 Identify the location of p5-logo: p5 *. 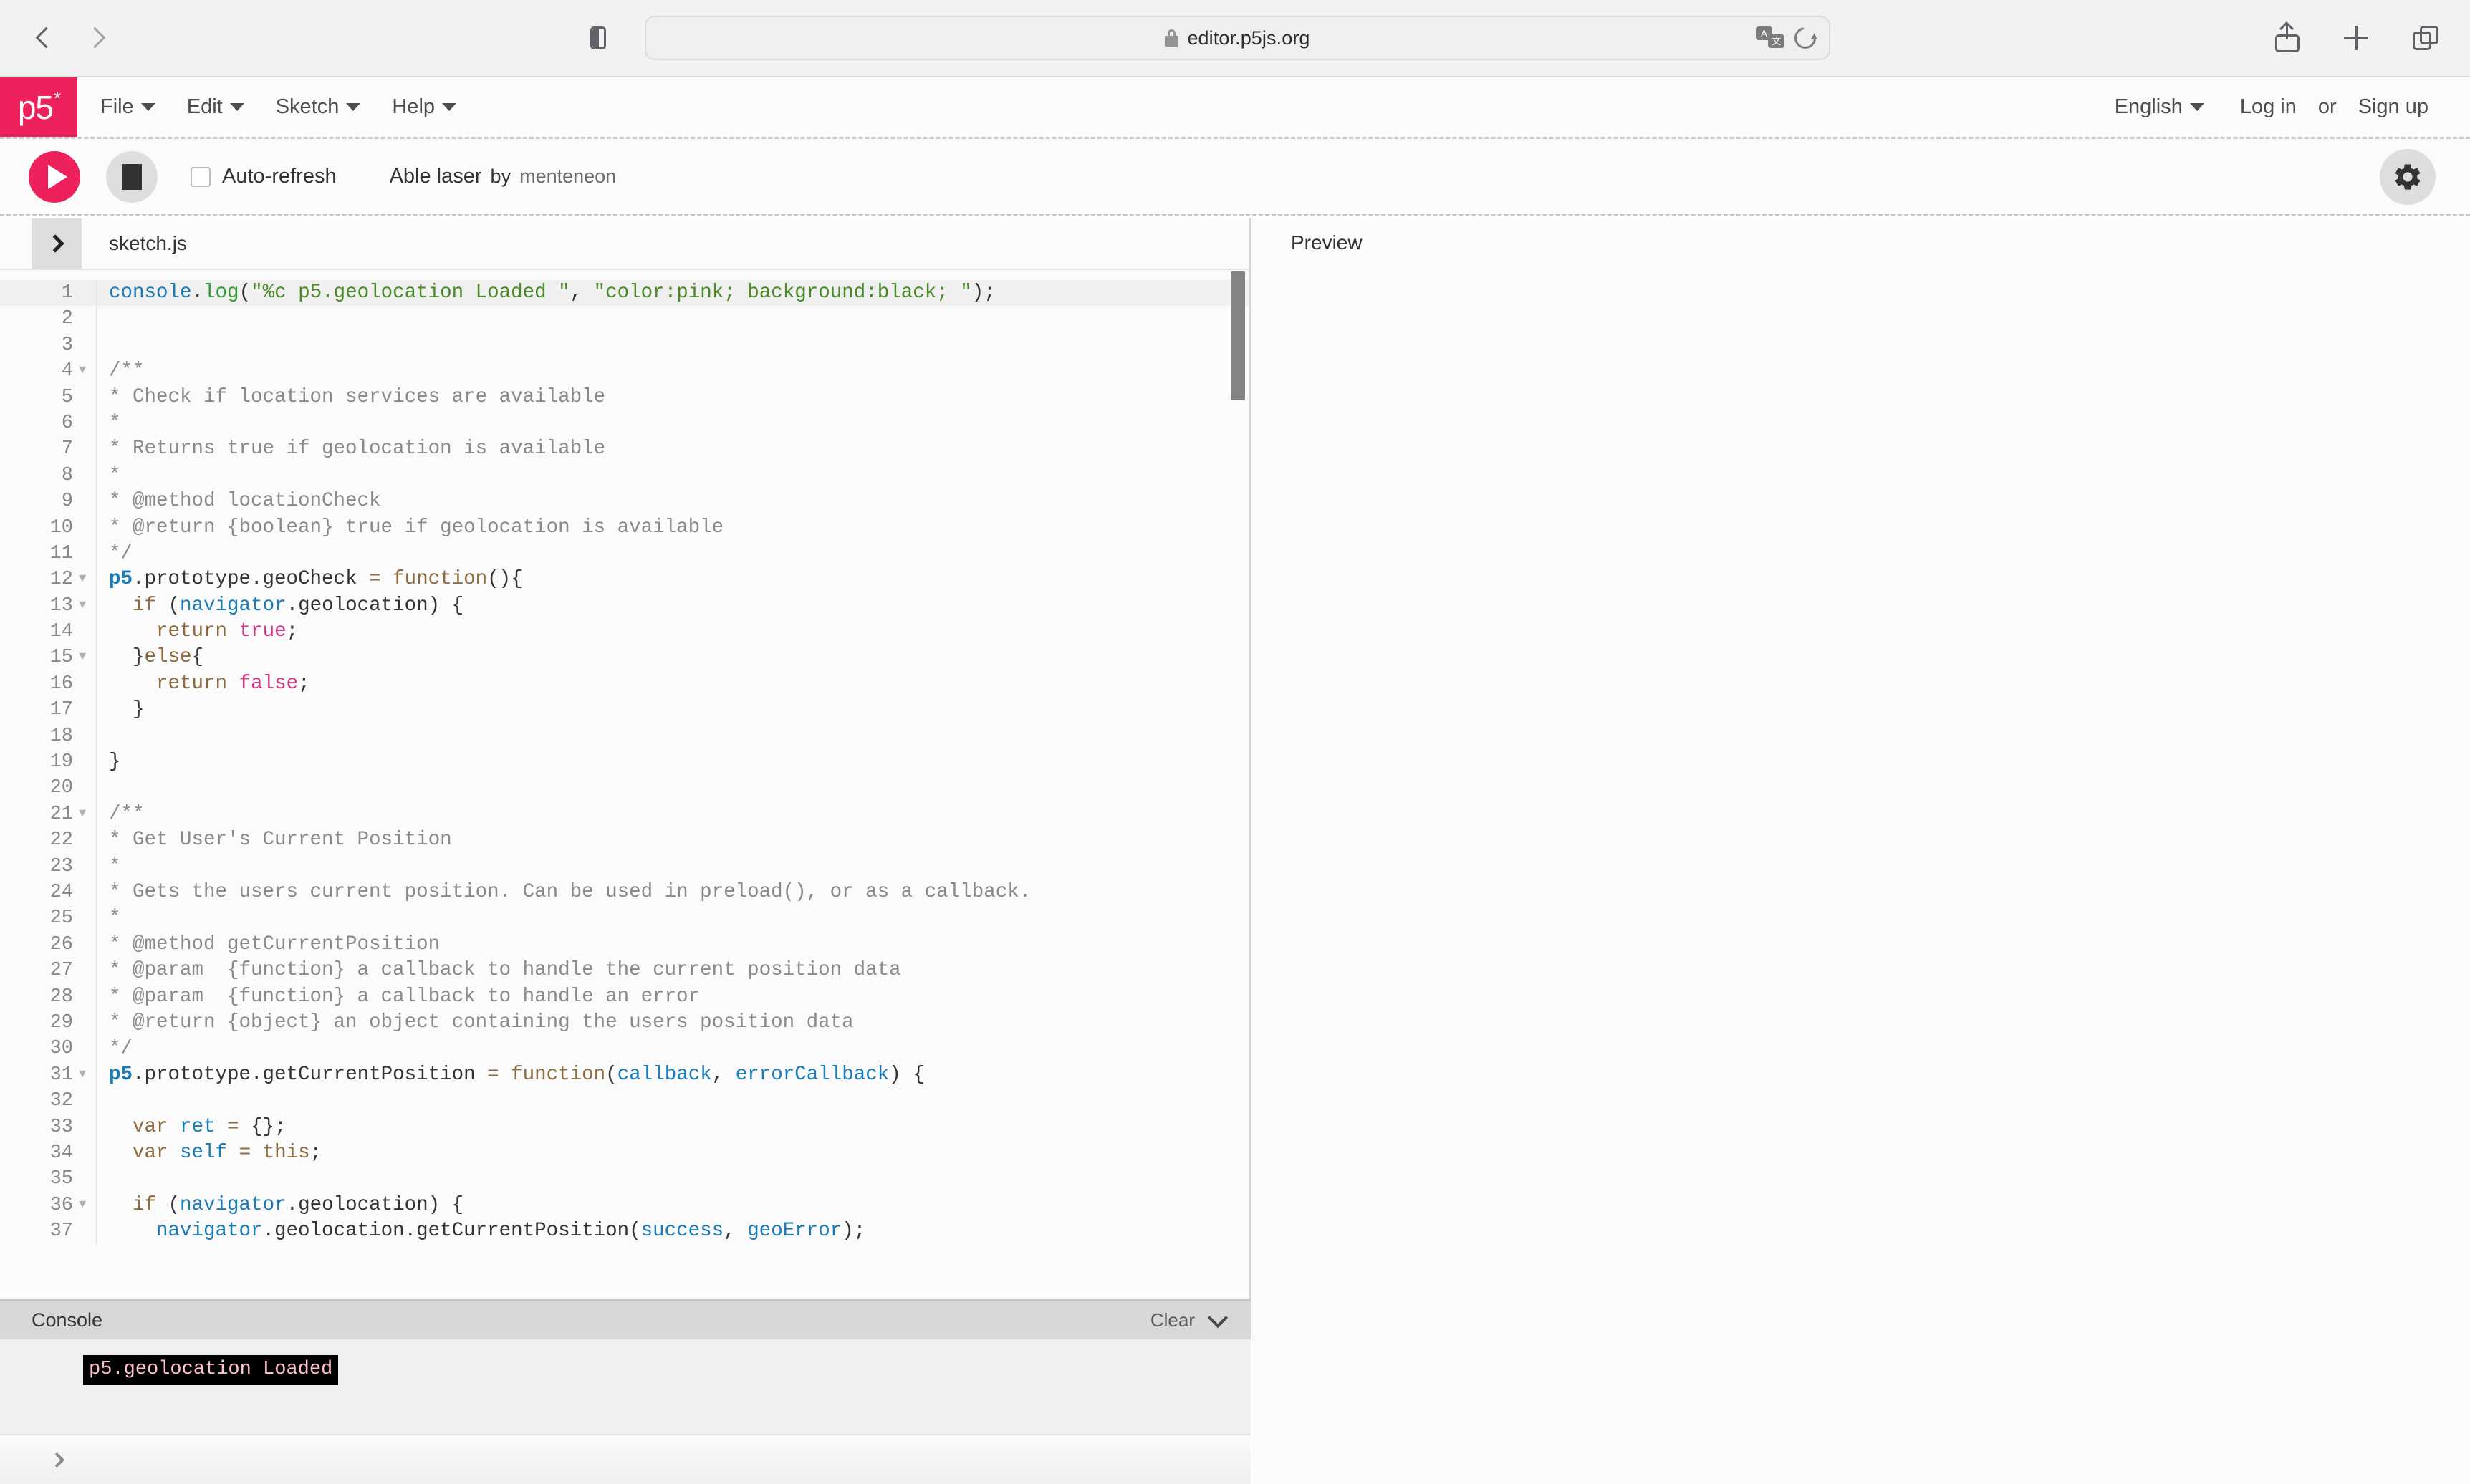
(38, 107).